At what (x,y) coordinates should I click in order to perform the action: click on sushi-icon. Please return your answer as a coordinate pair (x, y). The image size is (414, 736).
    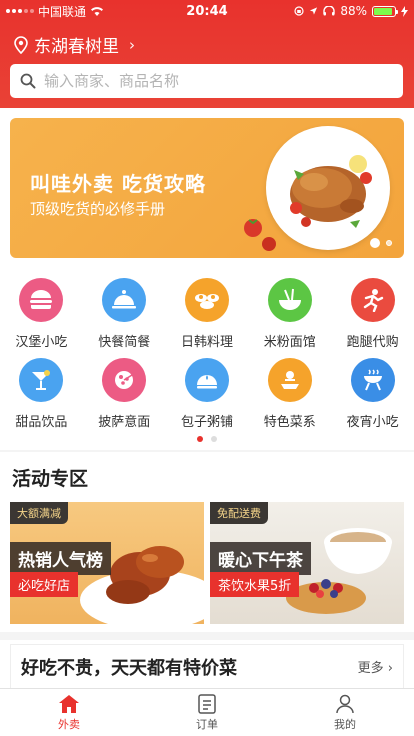
    Looking at the image, I should click on (206, 300).